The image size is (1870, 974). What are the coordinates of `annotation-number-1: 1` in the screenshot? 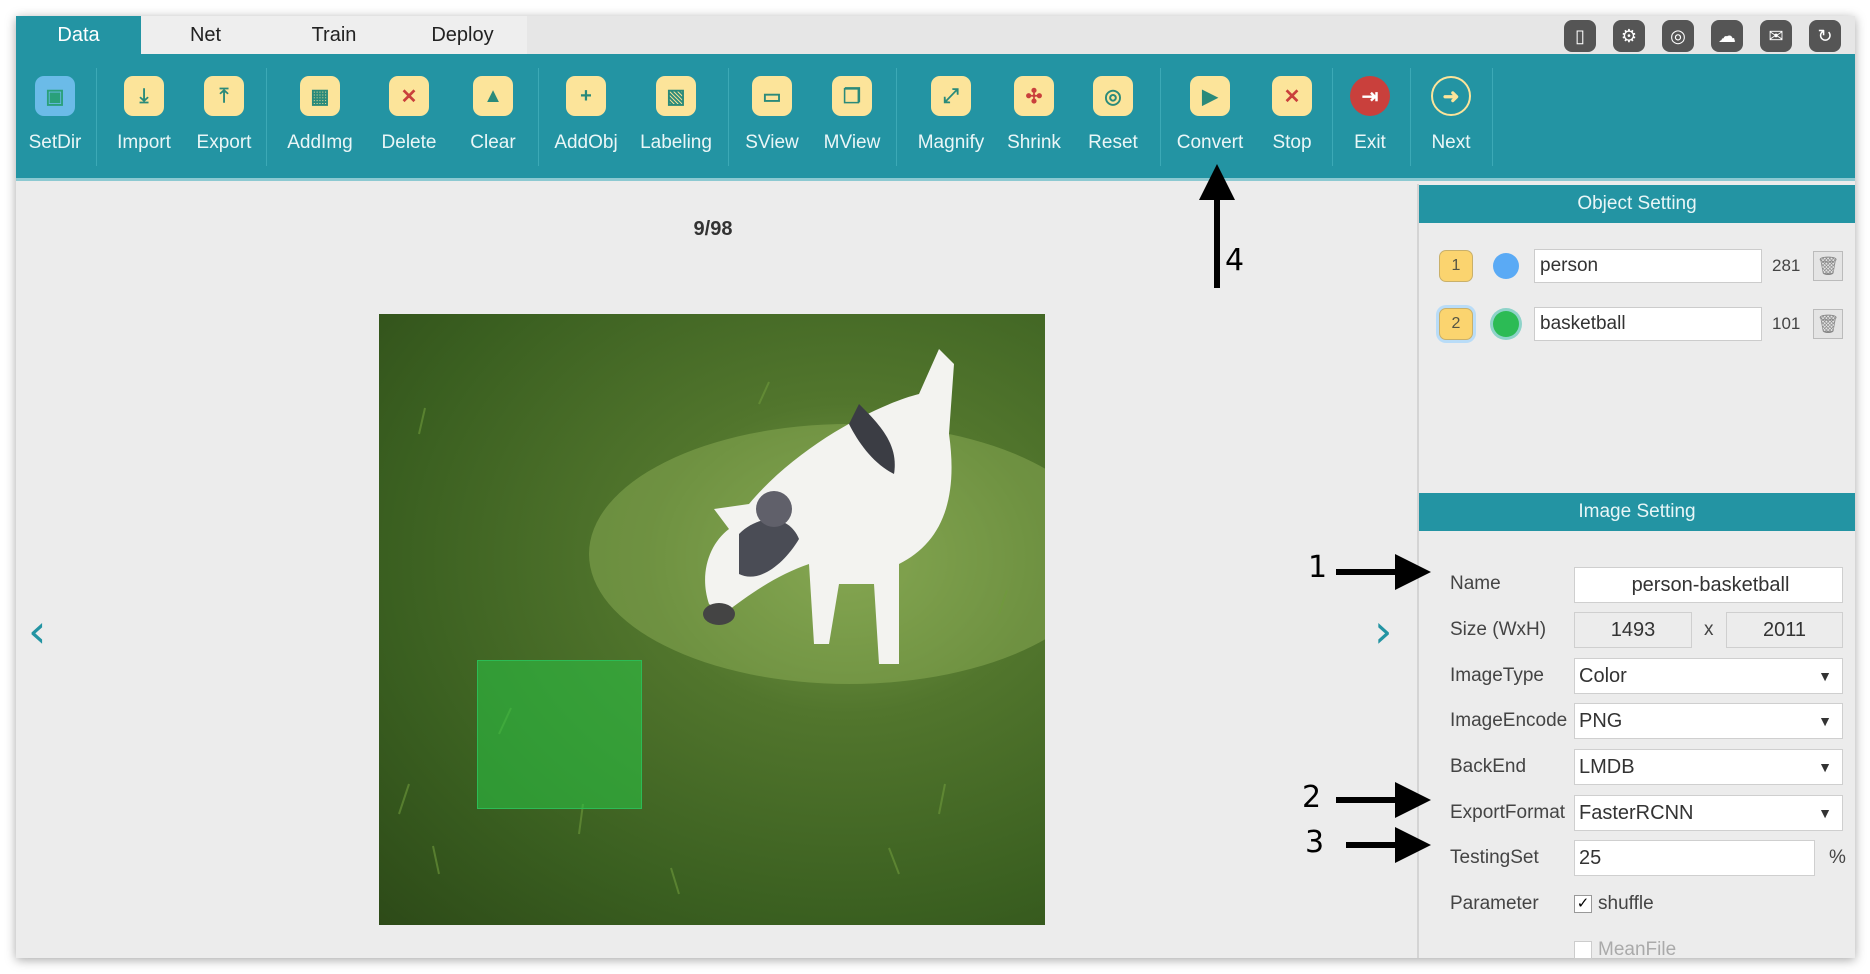 It's located at (1318, 567).